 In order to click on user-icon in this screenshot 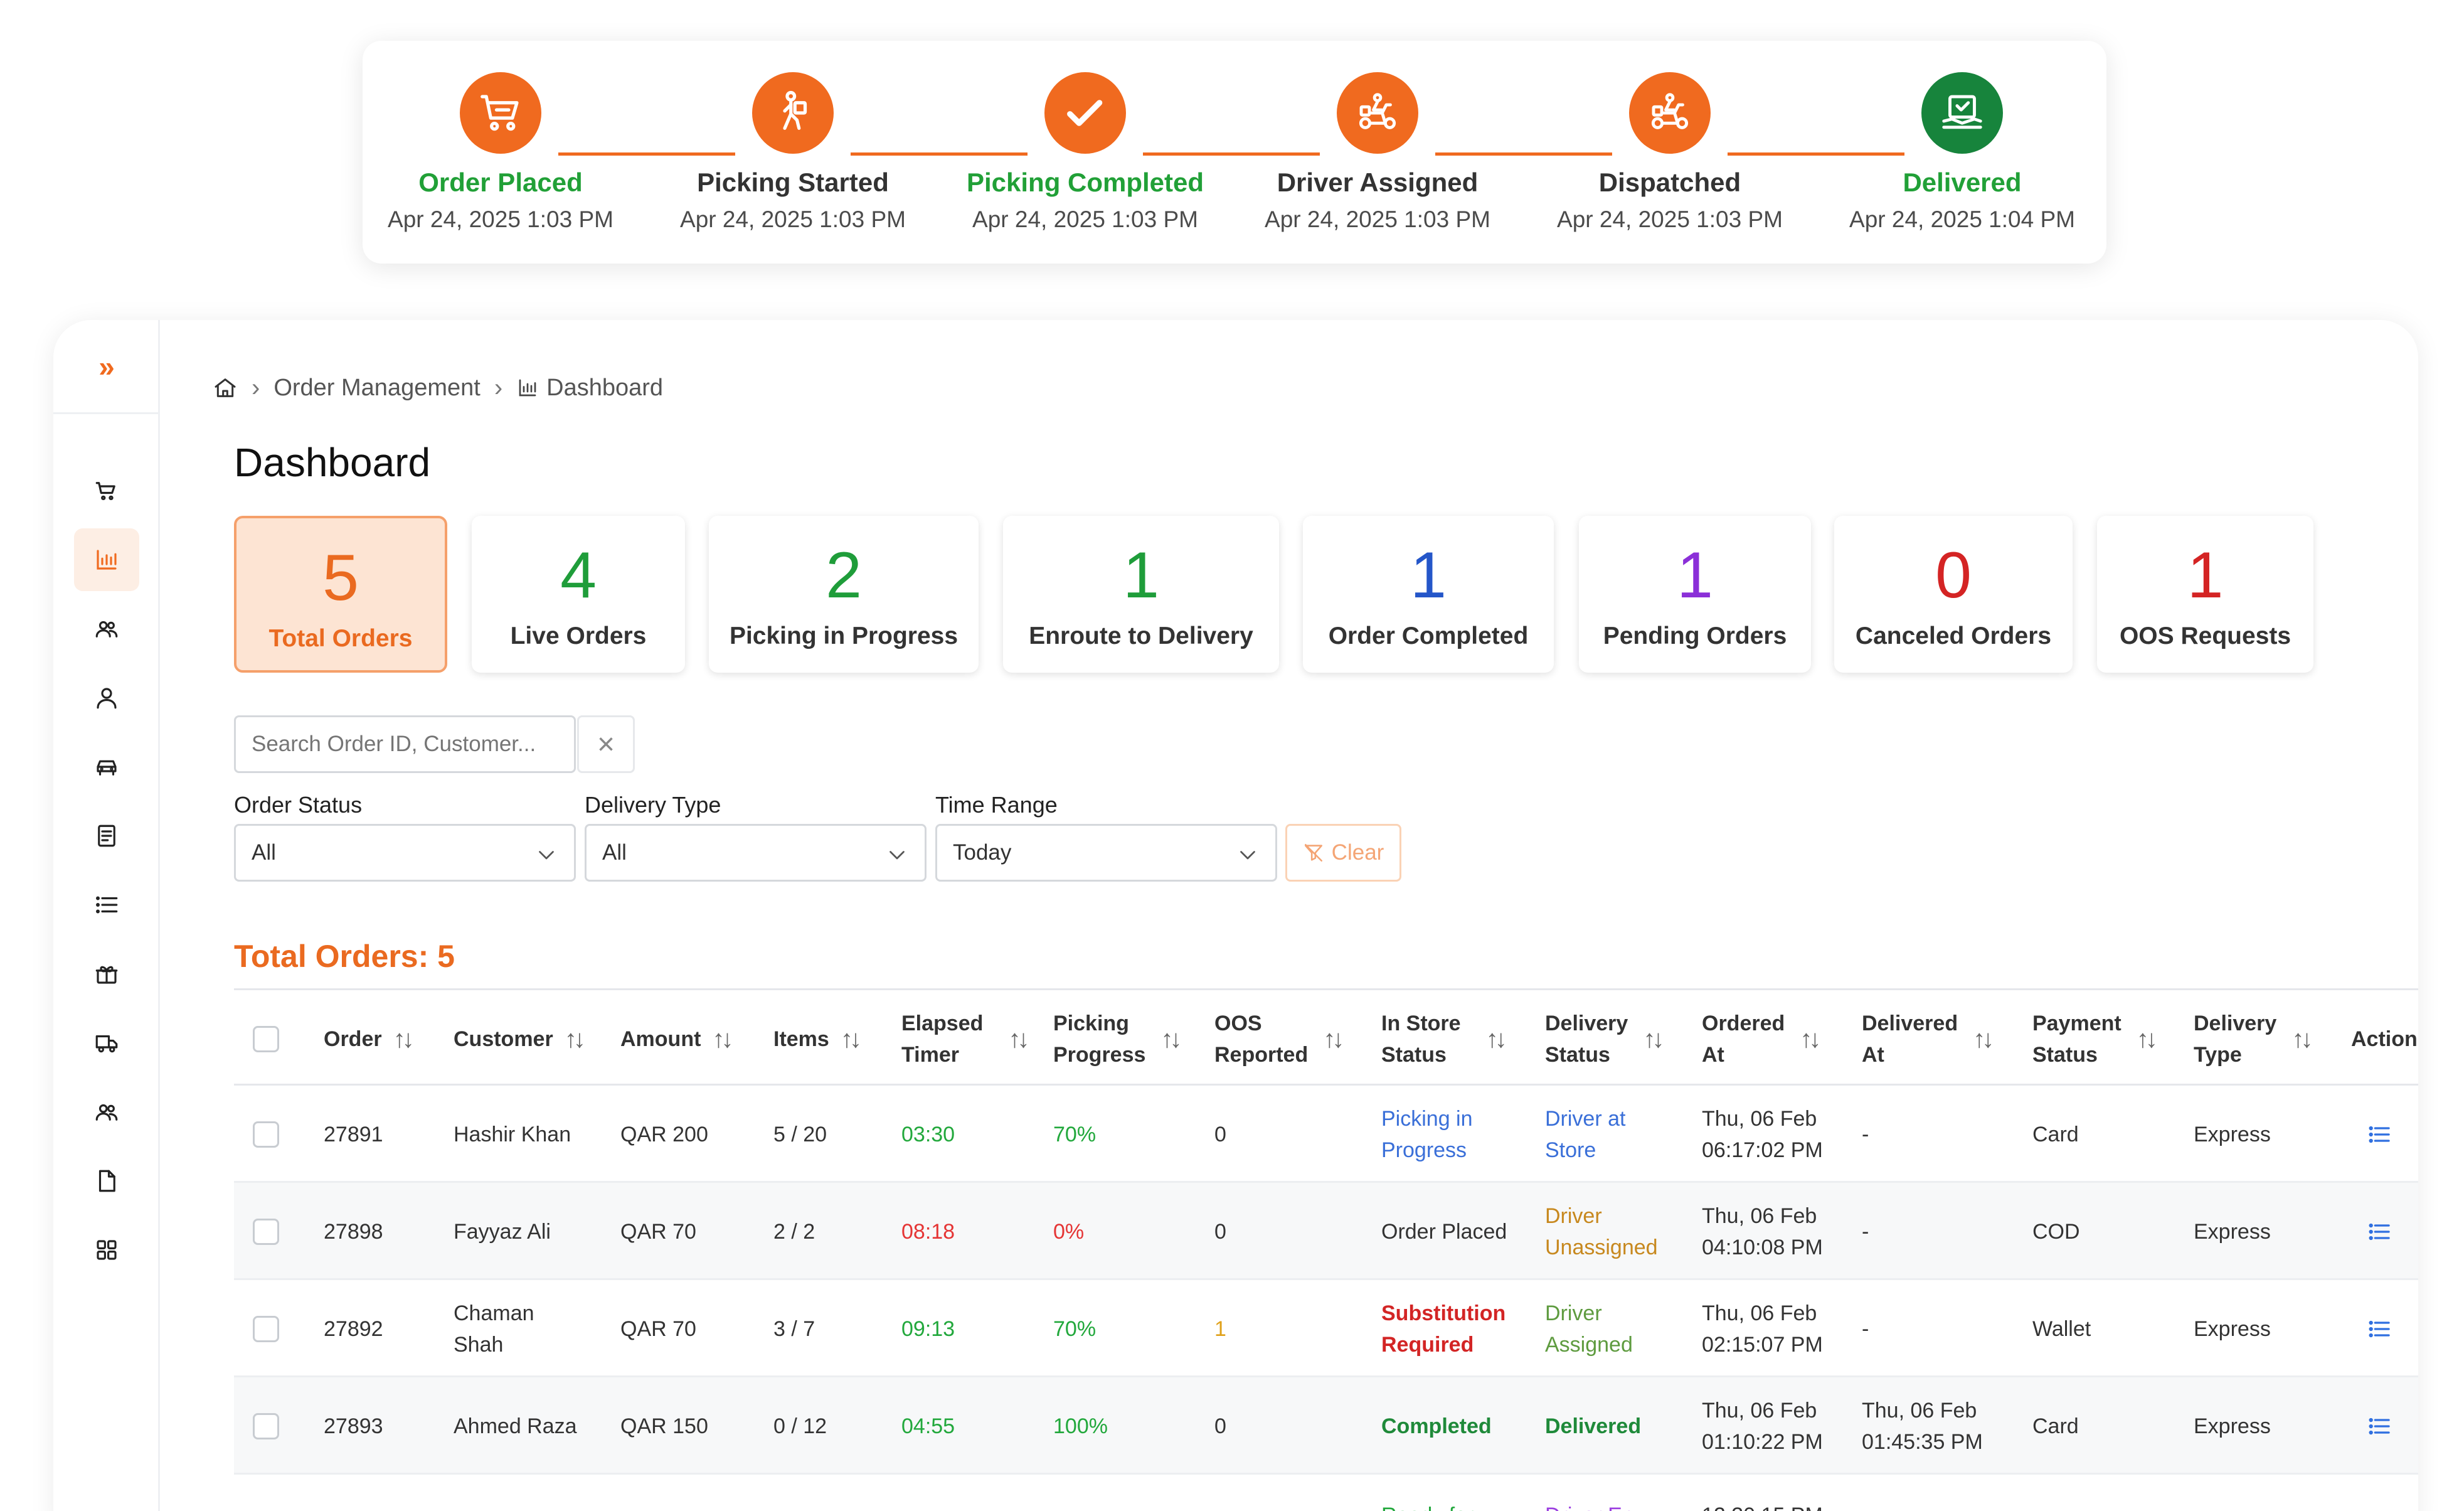, I will do `click(107, 698)`.